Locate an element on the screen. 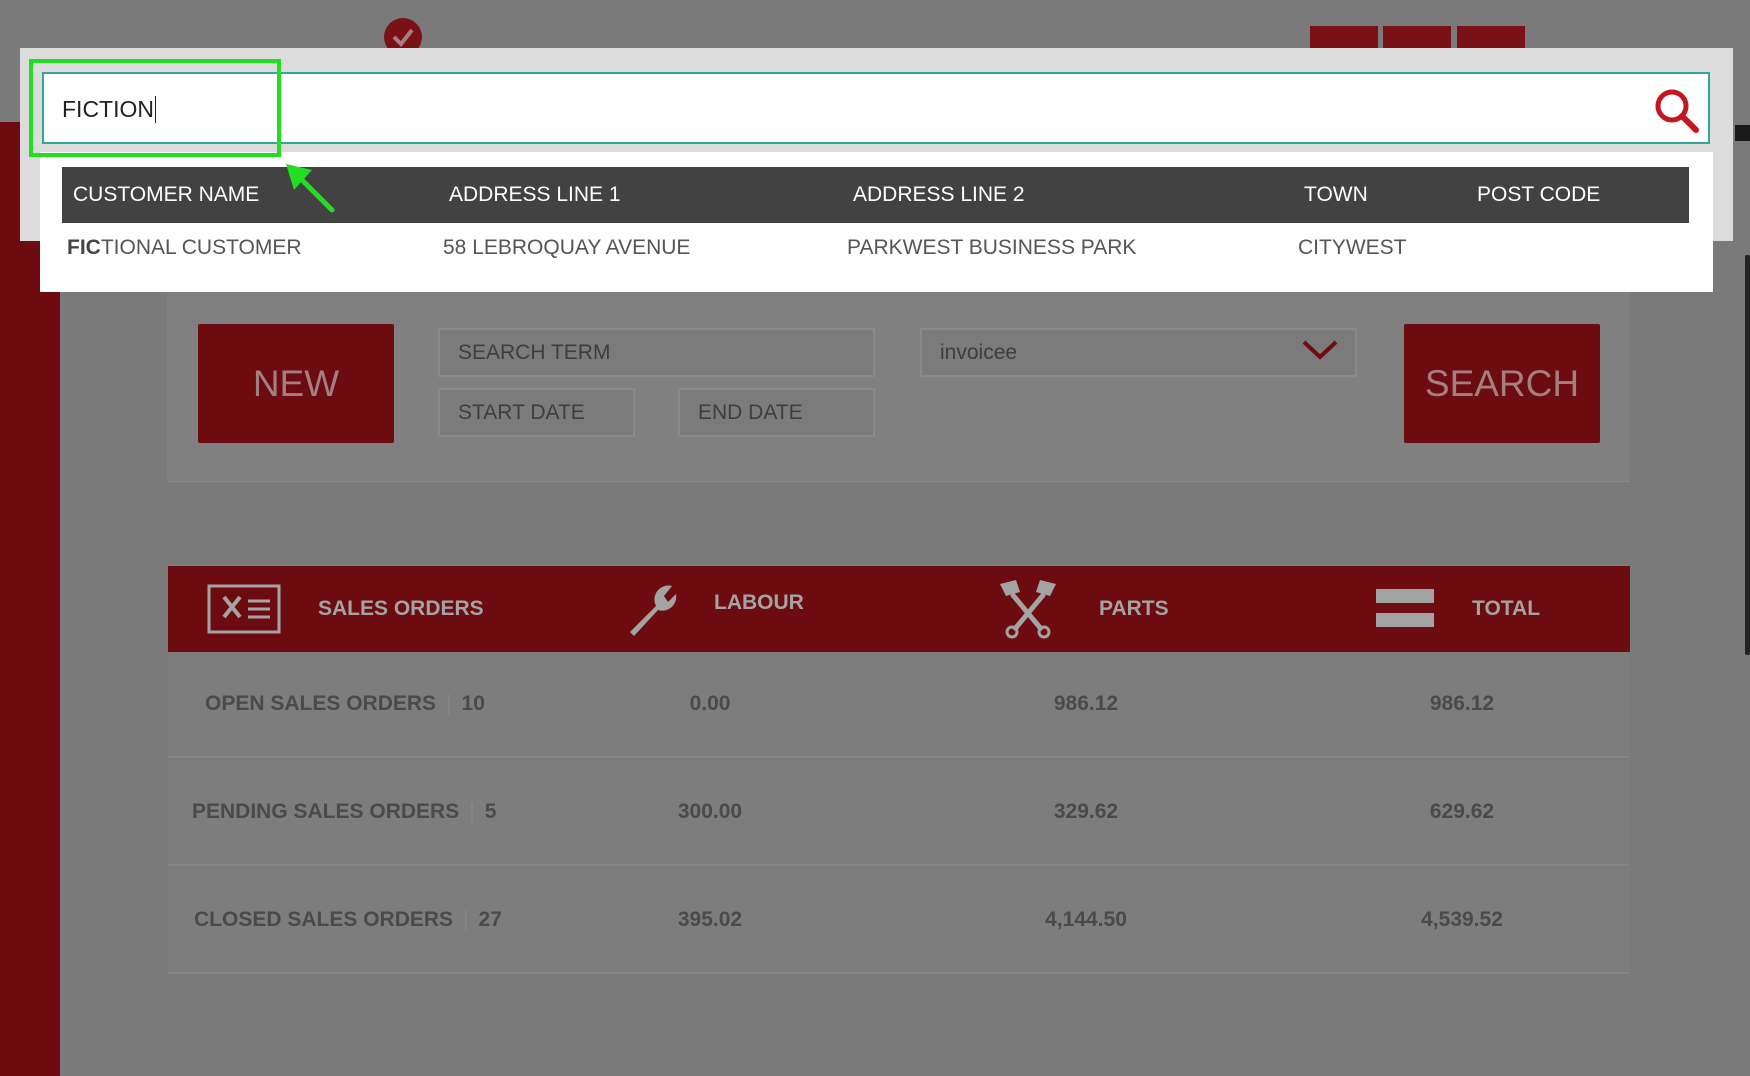  scrollbar is located at coordinates (1747, 455).